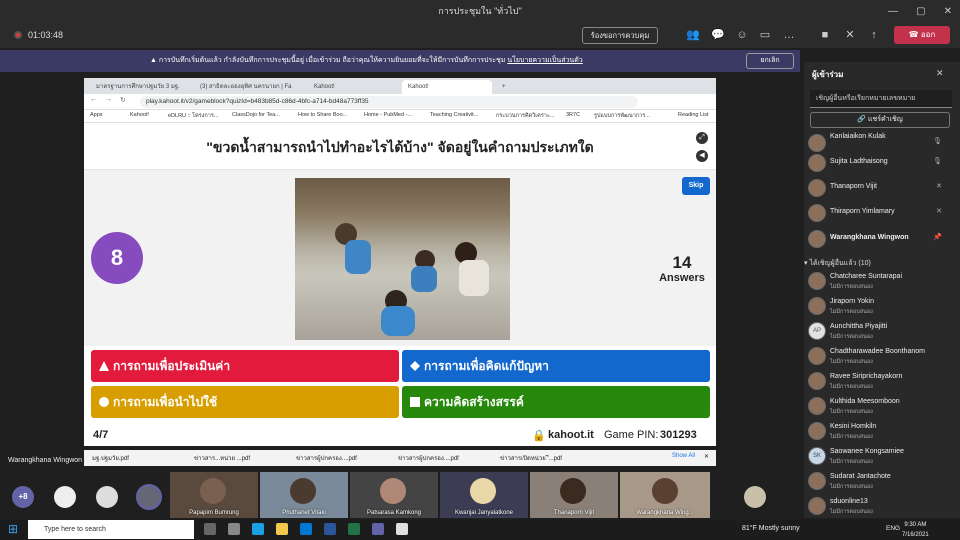 The image size is (960, 540). What do you see at coordinates (110, 458) in the screenshot?
I see `download-item: มฐ.ปฐมวัย.pdf` at bounding box center [110, 458].